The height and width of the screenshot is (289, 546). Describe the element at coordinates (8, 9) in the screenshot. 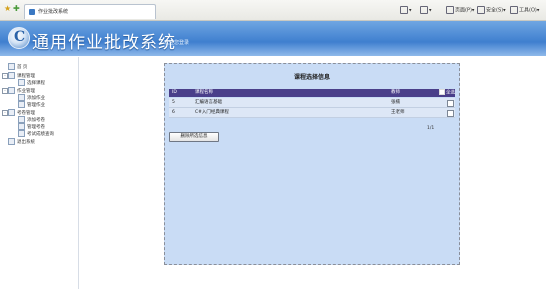

I see `favorites-star-icon: ★` at that location.